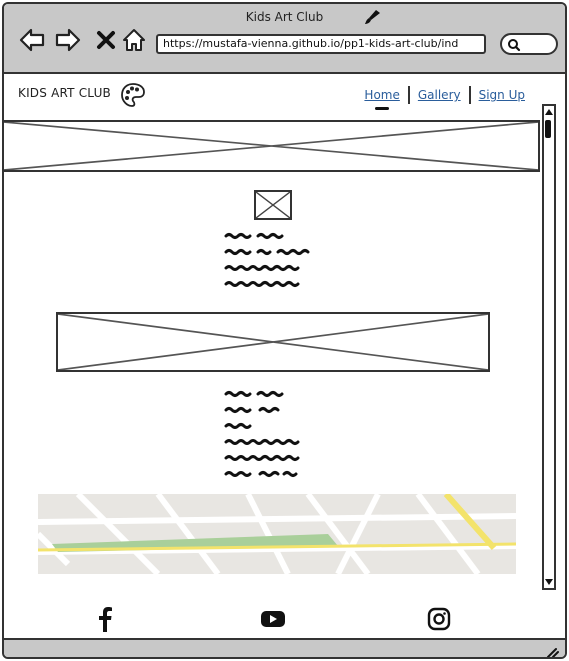 This screenshot has height=661, width=569. What do you see at coordinates (549, 347) in the screenshot?
I see `vertical-scrollbar` at bounding box center [549, 347].